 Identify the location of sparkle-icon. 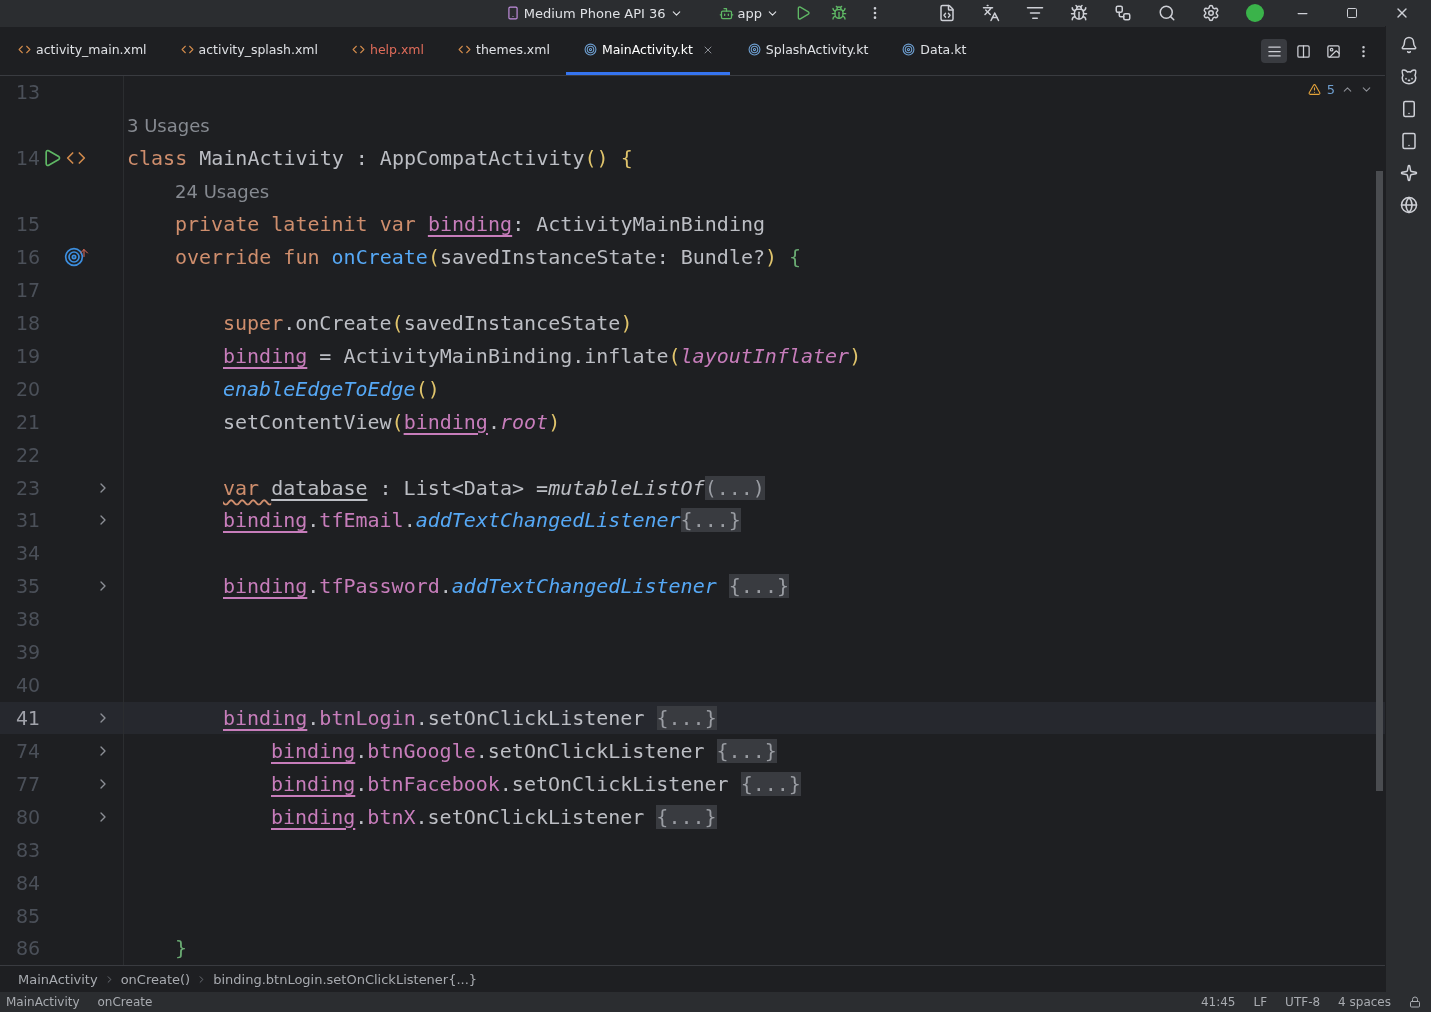
(1408, 173).